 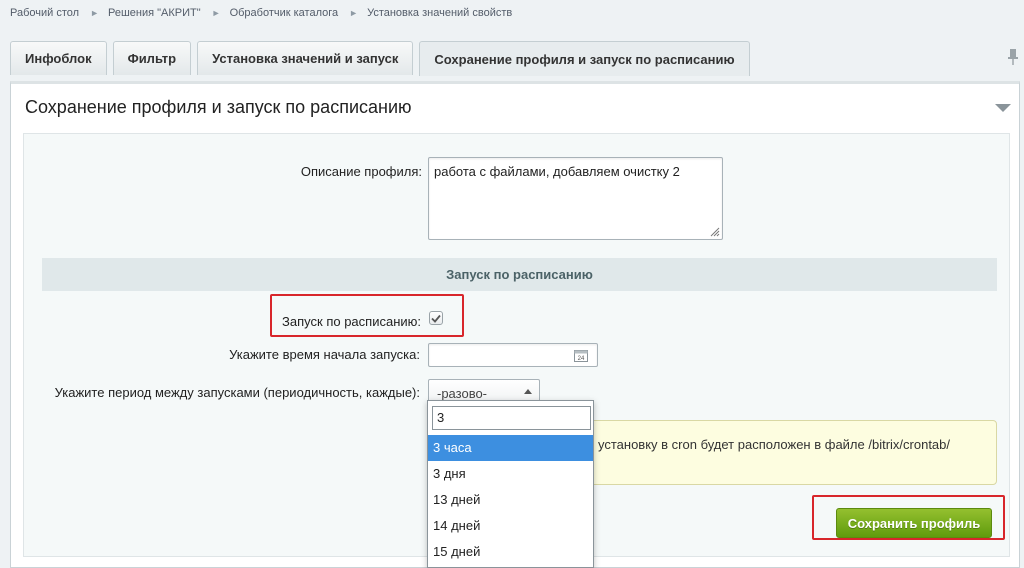 I want to click on tab-filter: Фильтр, so click(x=152, y=58).